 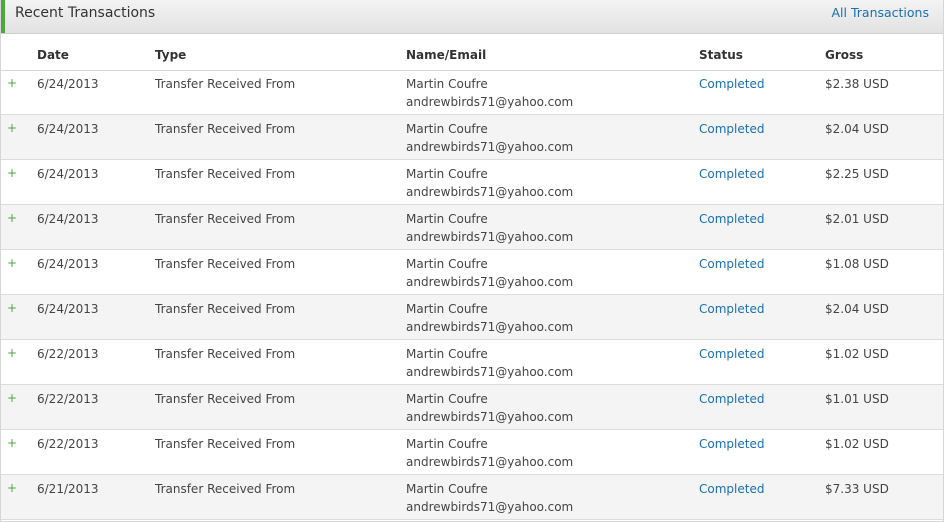 I want to click on accent-bar, so click(x=3, y=16).